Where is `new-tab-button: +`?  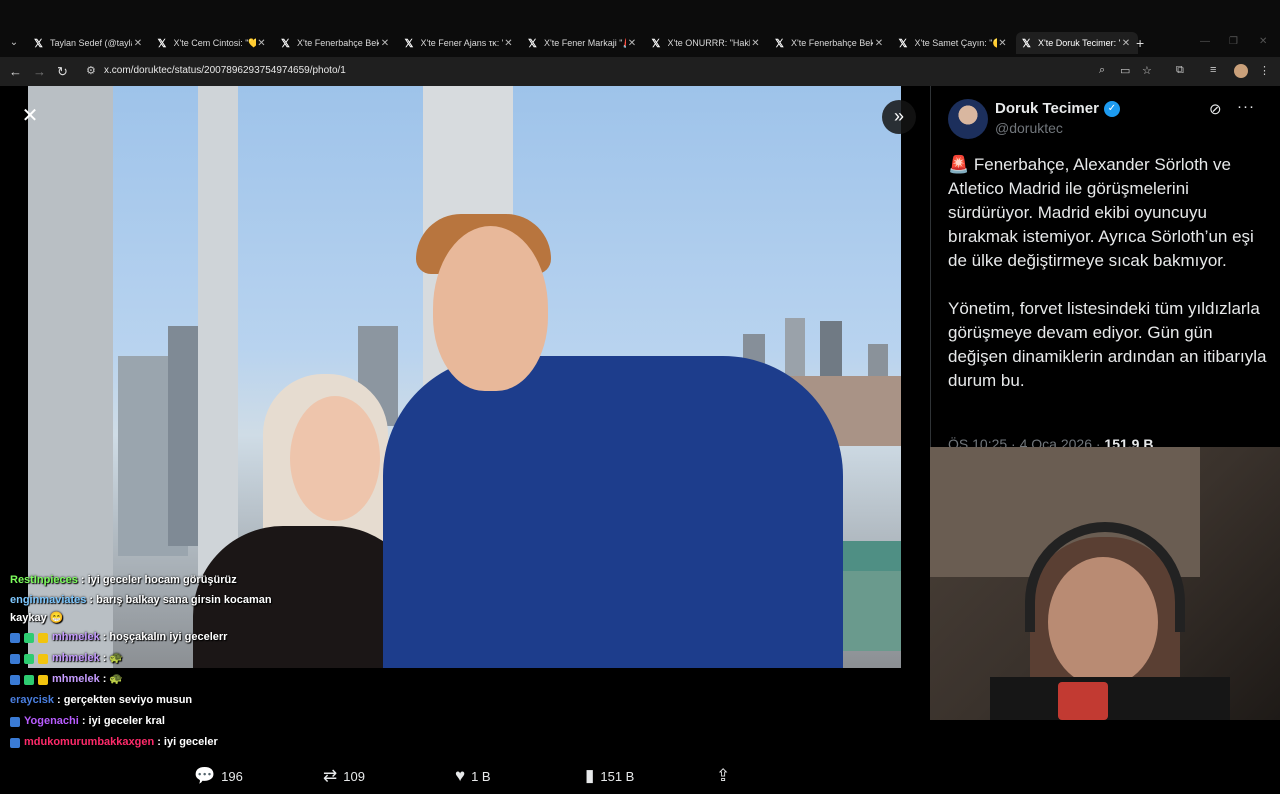
new-tab-button: + is located at coordinates (1140, 43).